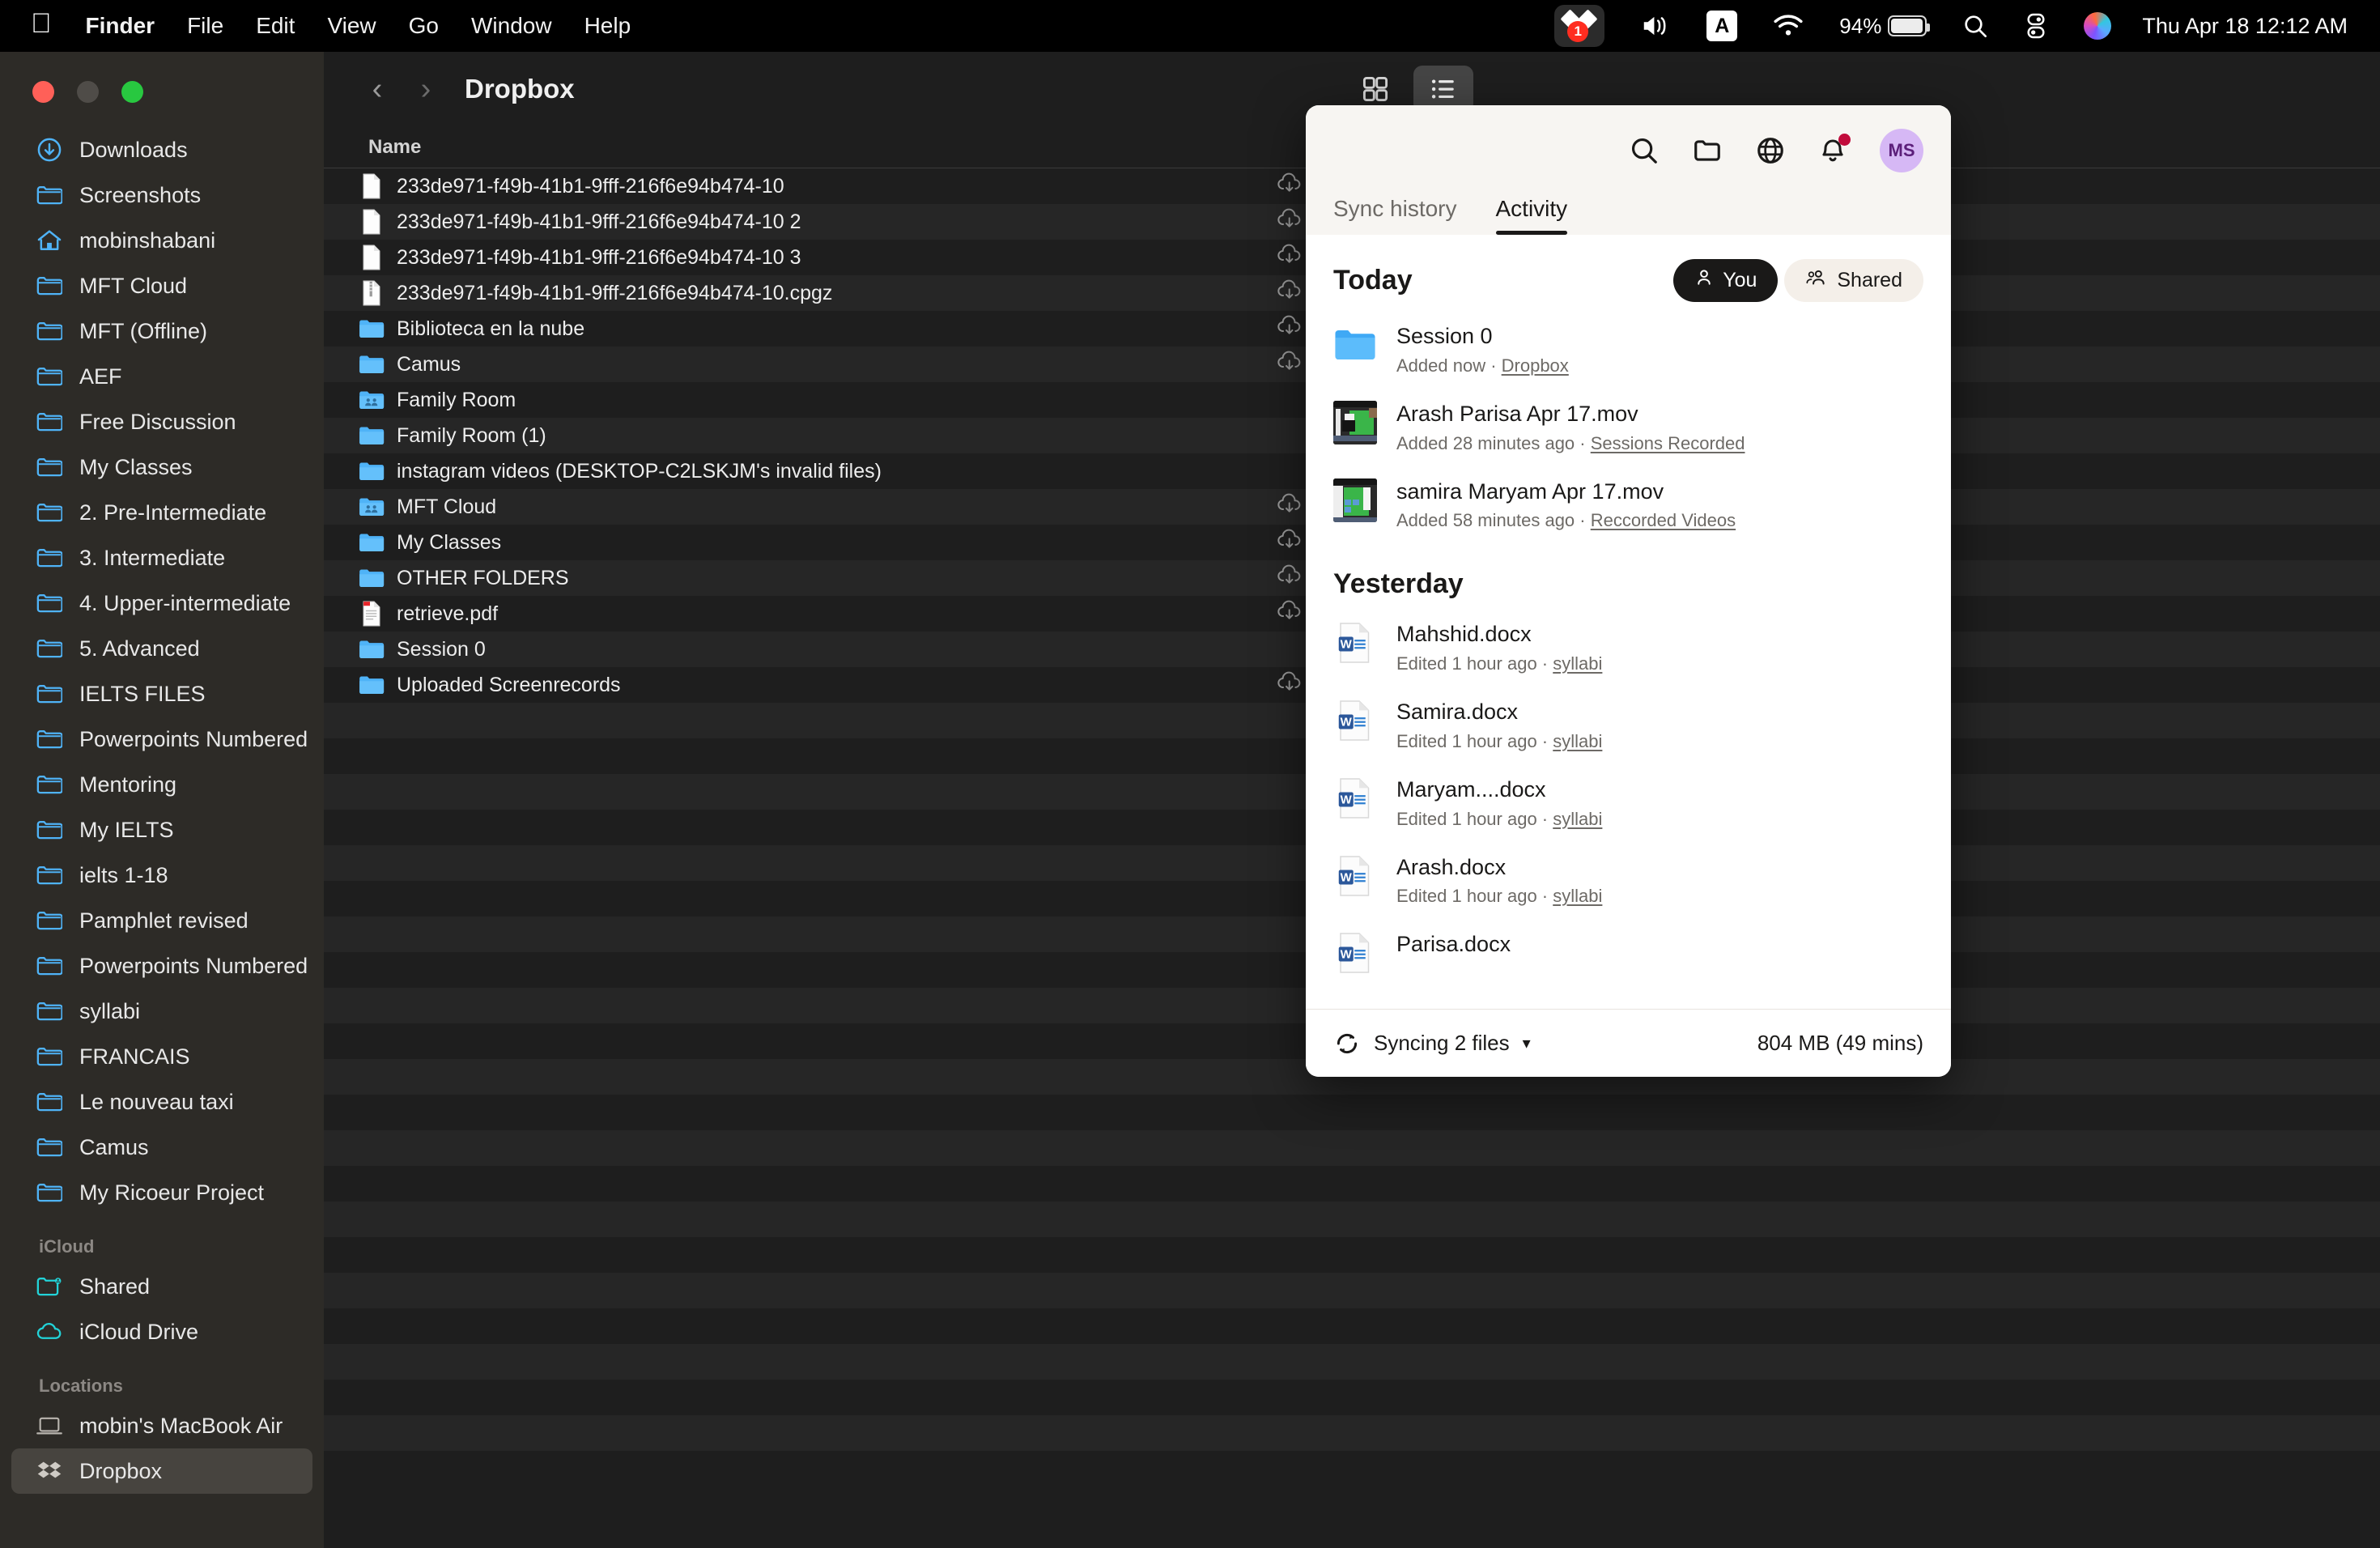 The image size is (2380, 1548). Describe the element at coordinates (352, 26) in the screenshot. I see `menu-view: View` at that location.